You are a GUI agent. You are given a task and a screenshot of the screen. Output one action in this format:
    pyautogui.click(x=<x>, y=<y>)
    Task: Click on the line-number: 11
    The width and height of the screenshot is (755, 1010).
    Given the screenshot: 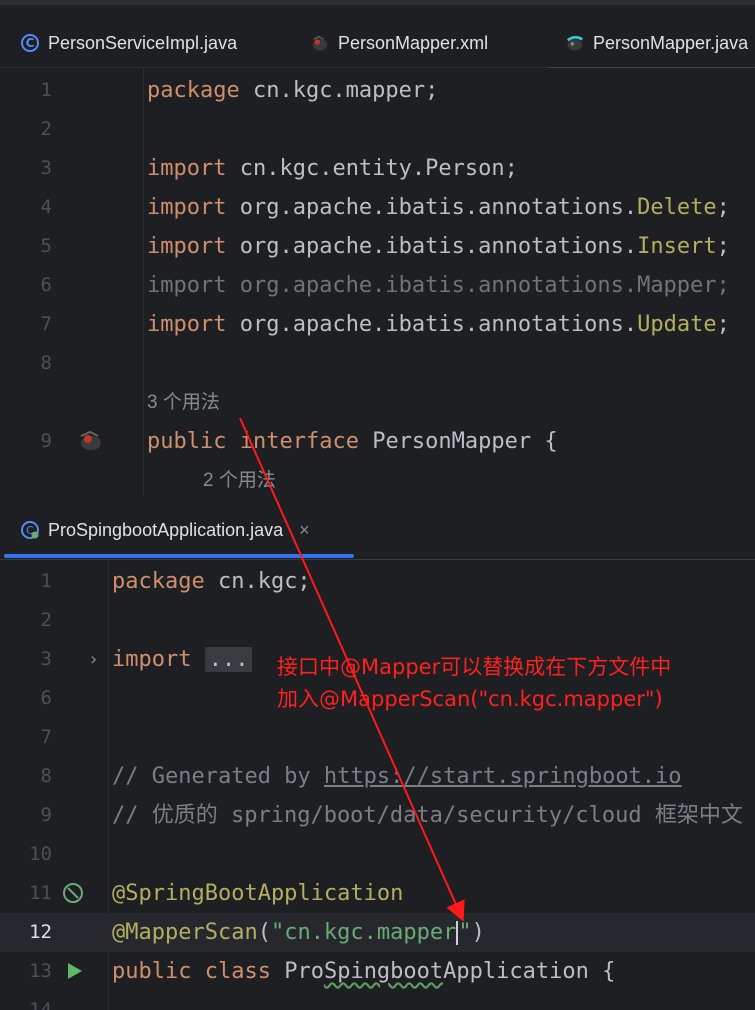 What is the action you would take?
    pyautogui.click(x=40, y=893)
    